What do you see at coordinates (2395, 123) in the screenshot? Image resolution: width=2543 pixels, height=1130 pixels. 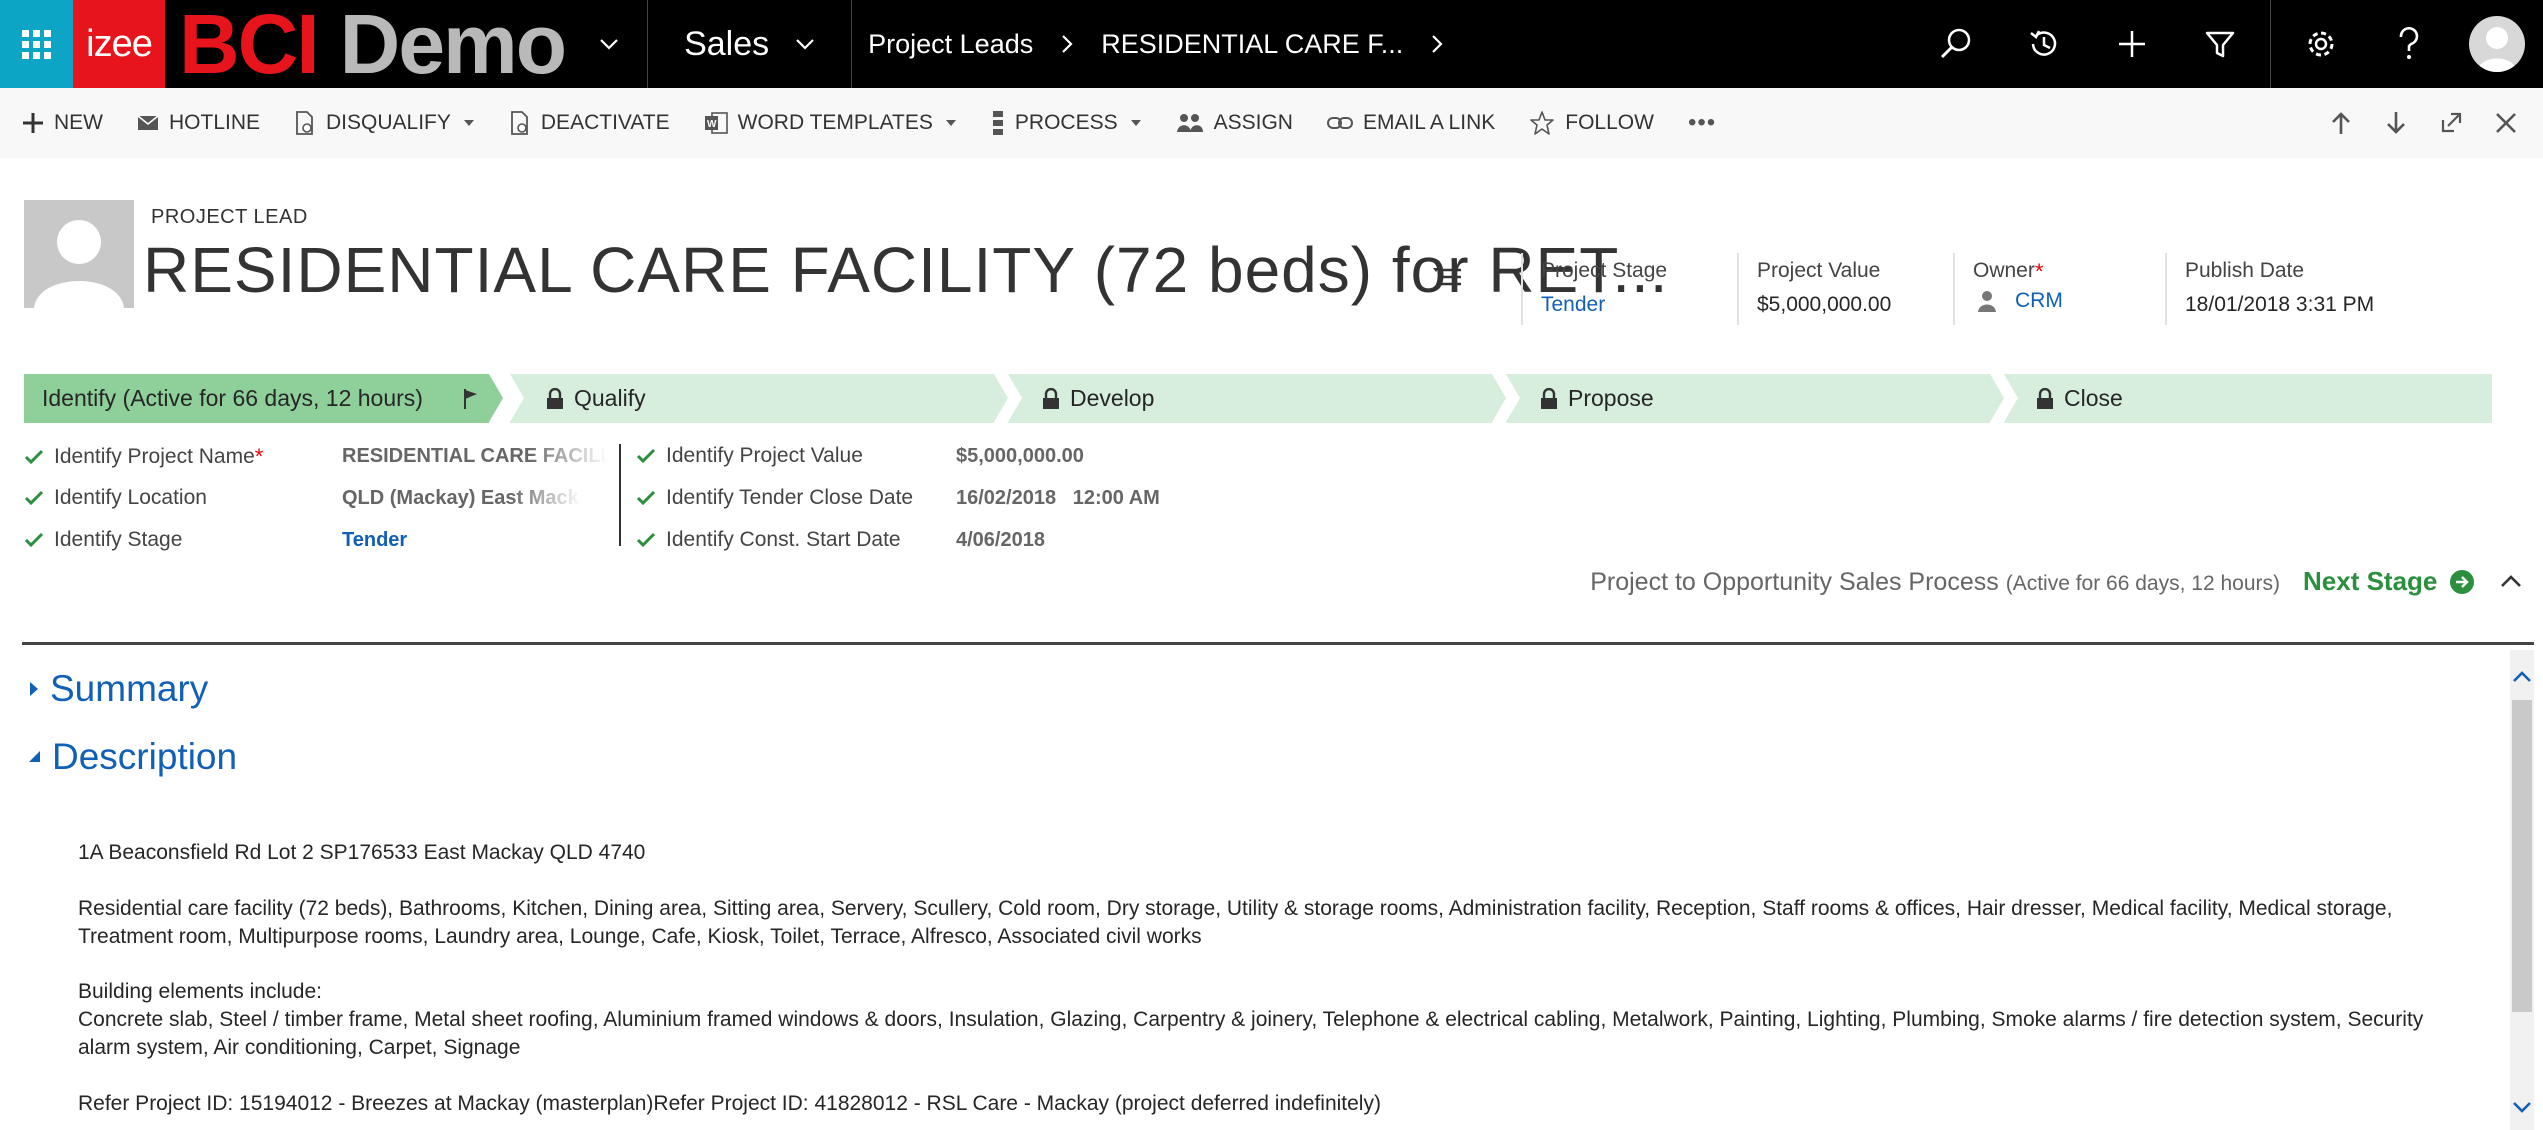 I see `arrow-down-icon` at bounding box center [2395, 123].